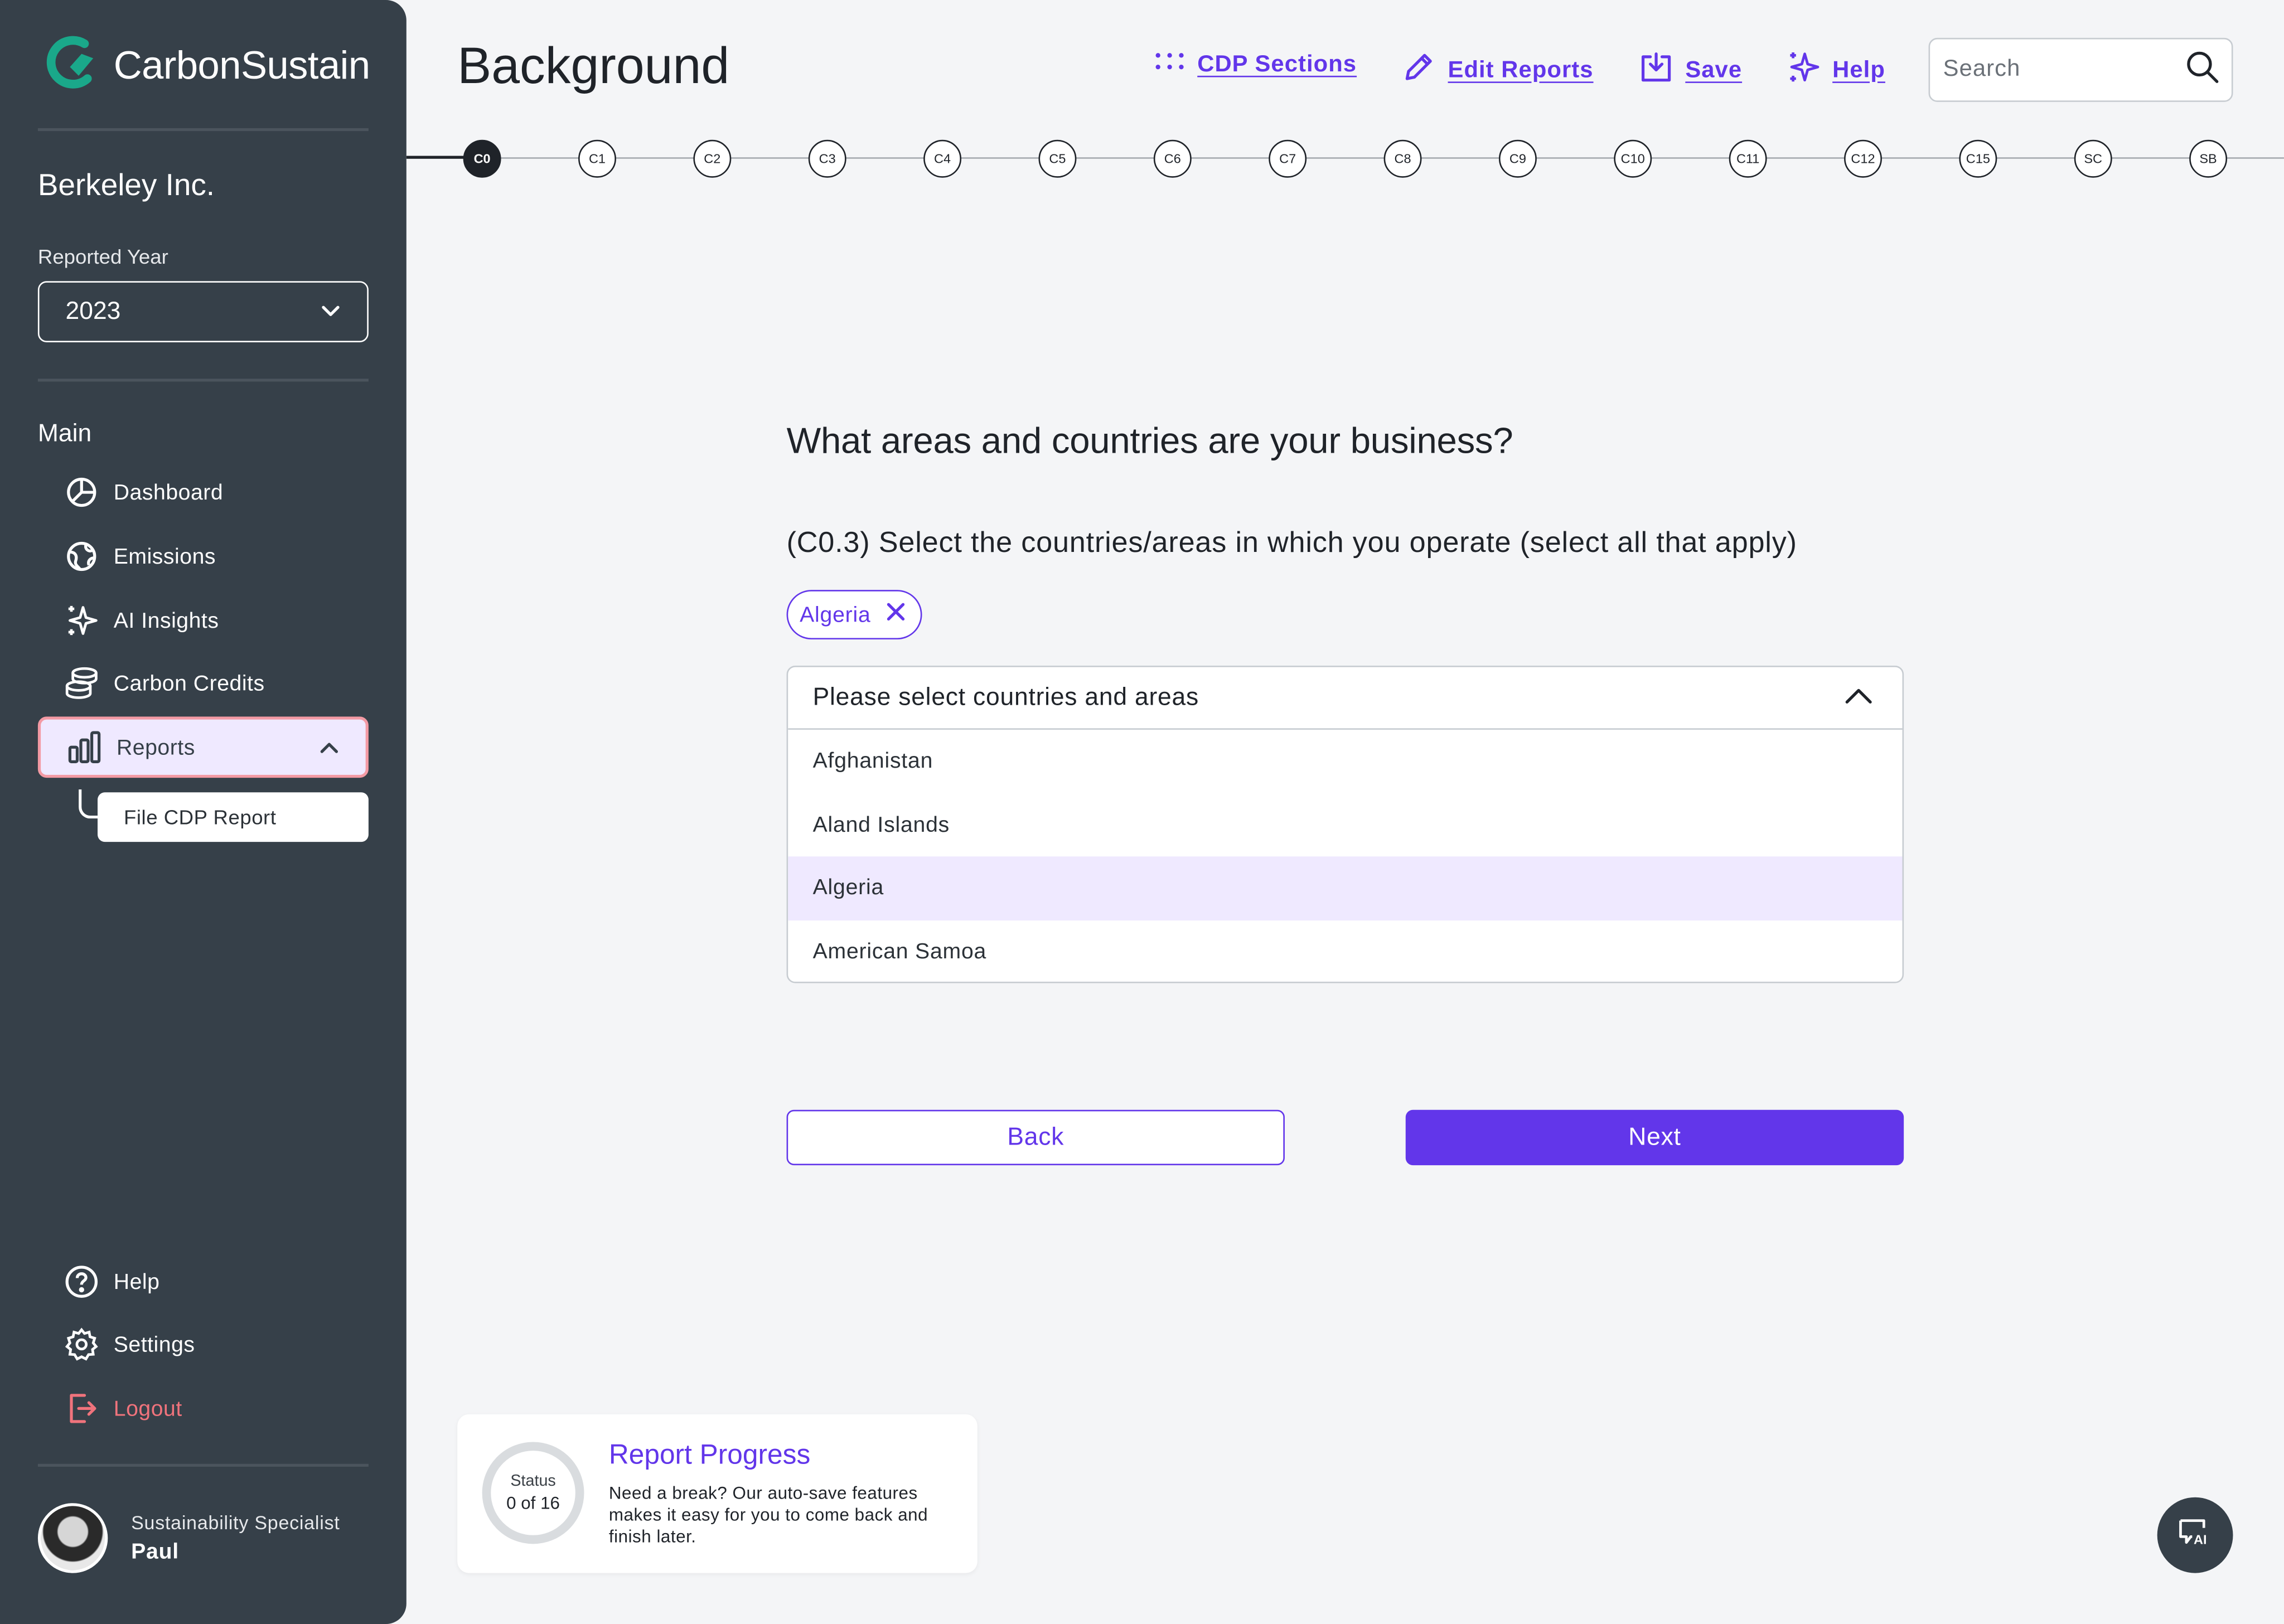 The width and height of the screenshot is (2284, 1624). What do you see at coordinates (1418, 71) in the screenshot?
I see `pencil-icon` at bounding box center [1418, 71].